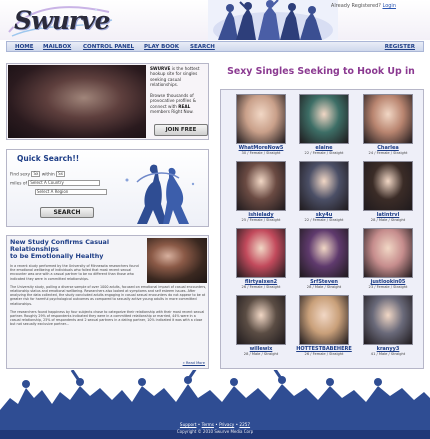 Image resolution: width=430 pixels, height=439 pixels. What do you see at coordinates (60, 245) in the screenshot?
I see `study-title-line1: New Study Confirms Casual Relationships` at bounding box center [60, 245].